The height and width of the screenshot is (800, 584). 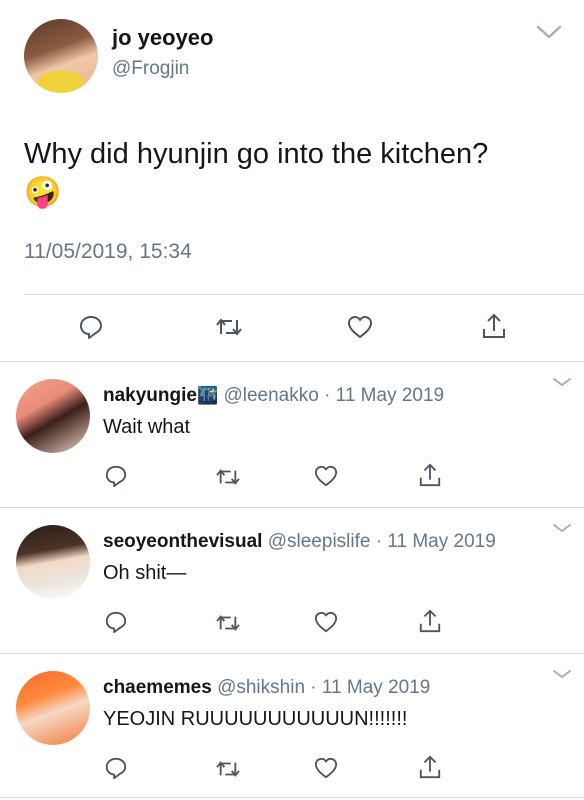 I want to click on main-display-name: jo yeoyeo, so click(x=162, y=38).